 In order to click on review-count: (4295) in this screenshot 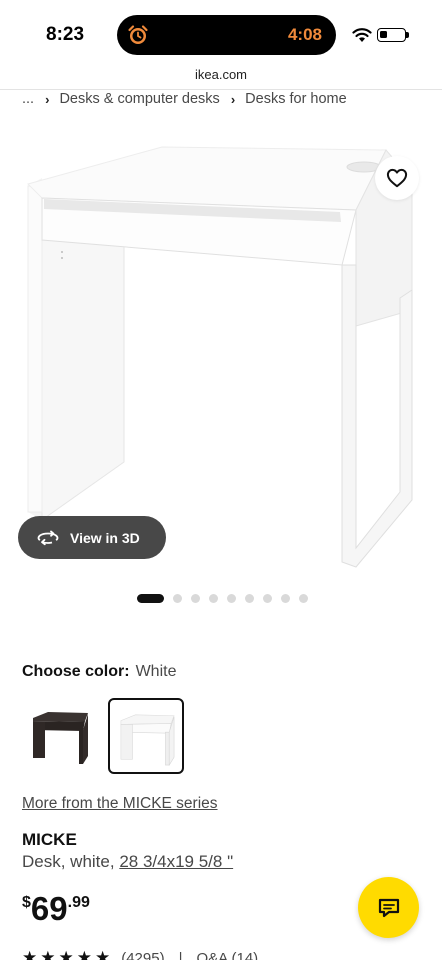, I will do `click(142, 955)`.